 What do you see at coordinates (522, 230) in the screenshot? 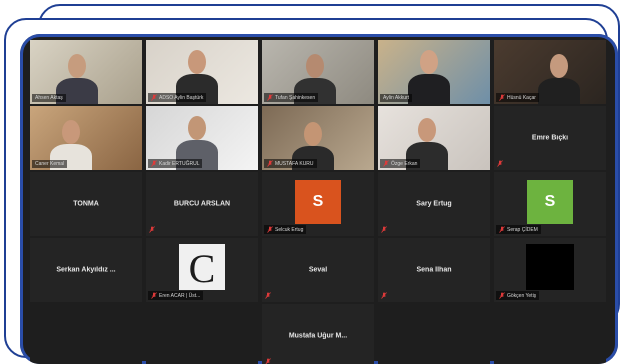
I see `participant-label-text: Serap ÇİDEM` at bounding box center [522, 230].